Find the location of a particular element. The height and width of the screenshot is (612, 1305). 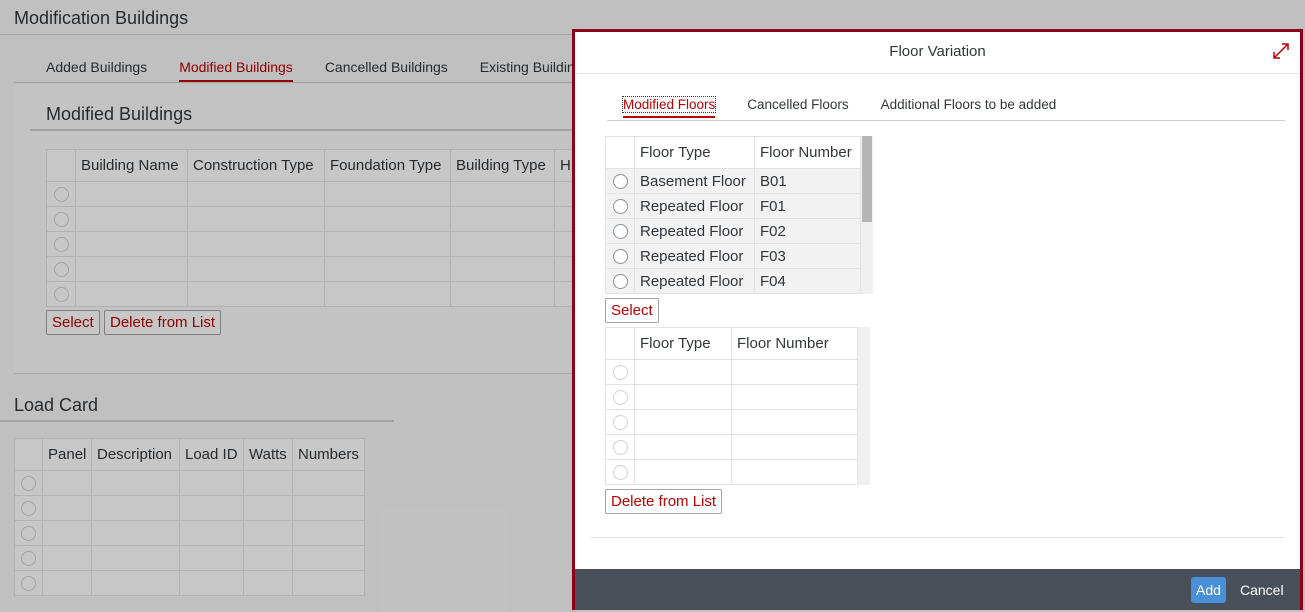

tab-modified-floors: Modified Floors is located at coordinates (669, 107).